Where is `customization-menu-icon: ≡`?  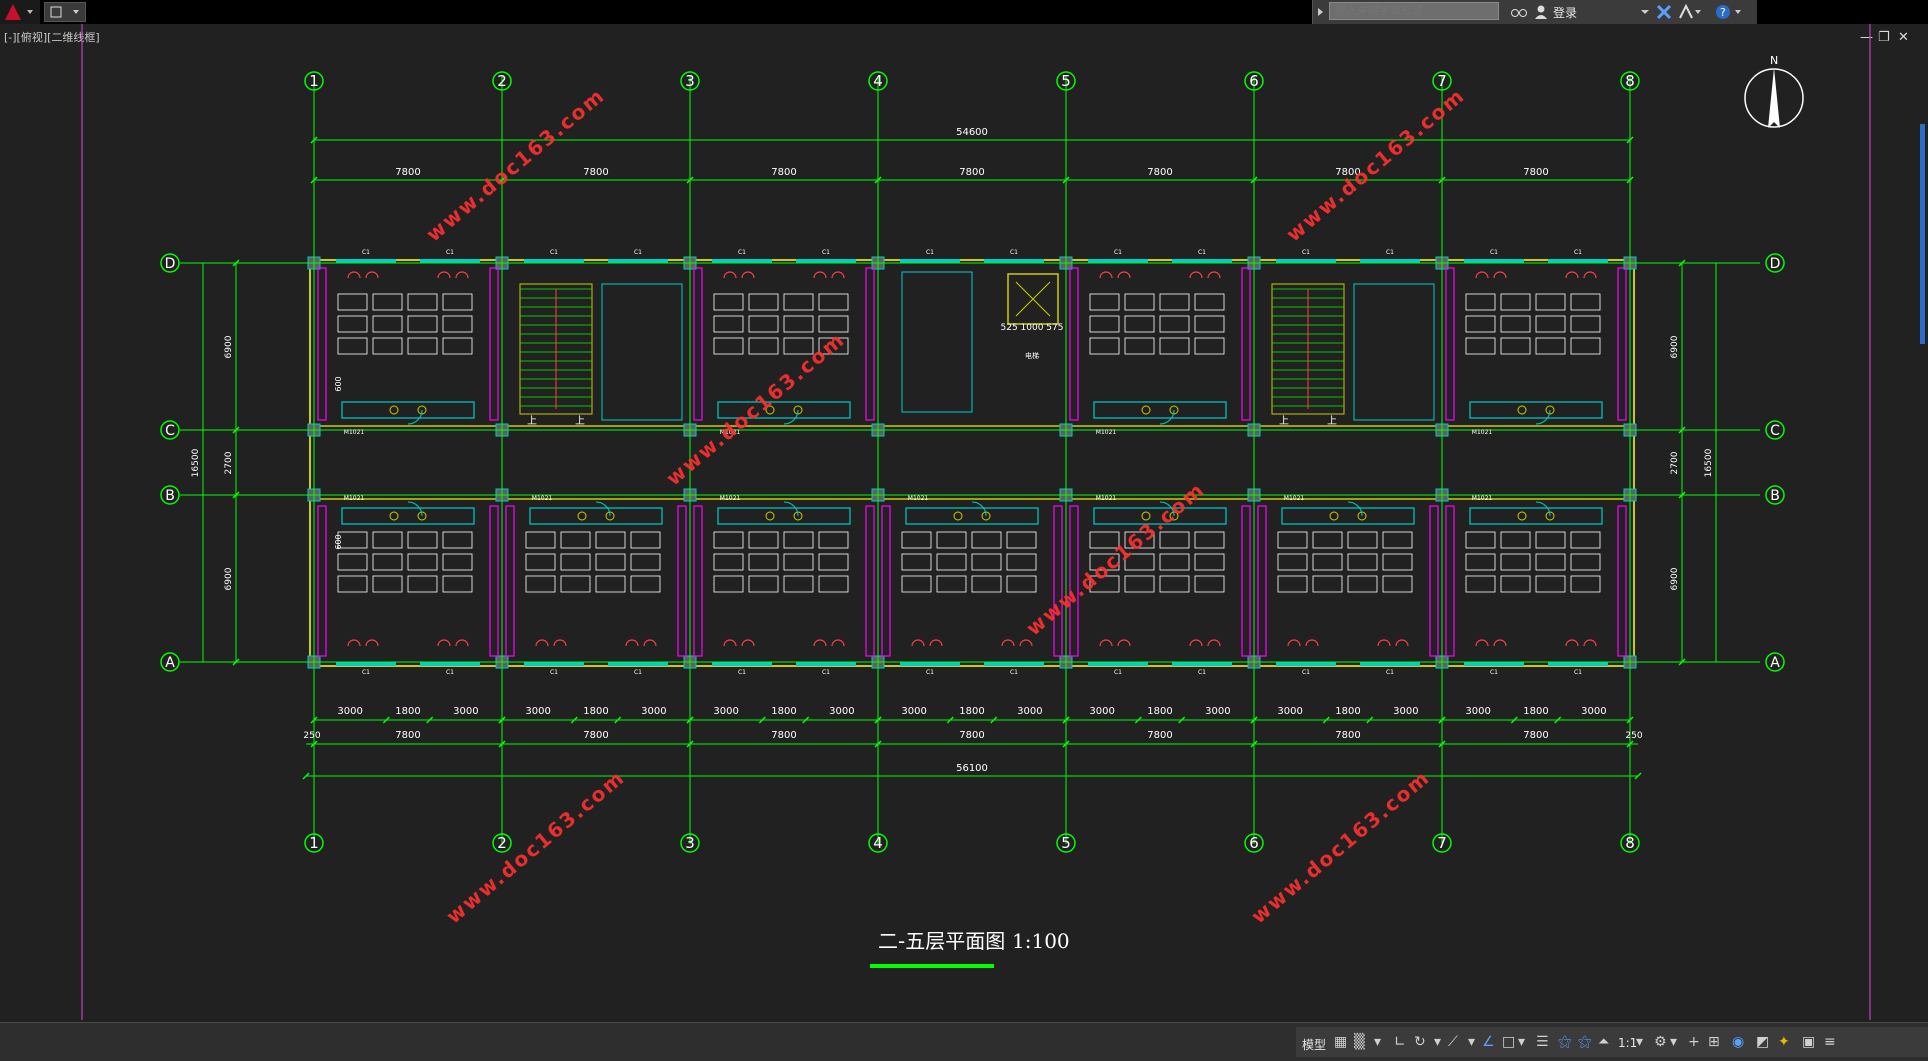
customization-menu-icon: ≡ is located at coordinates (1830, 1042).